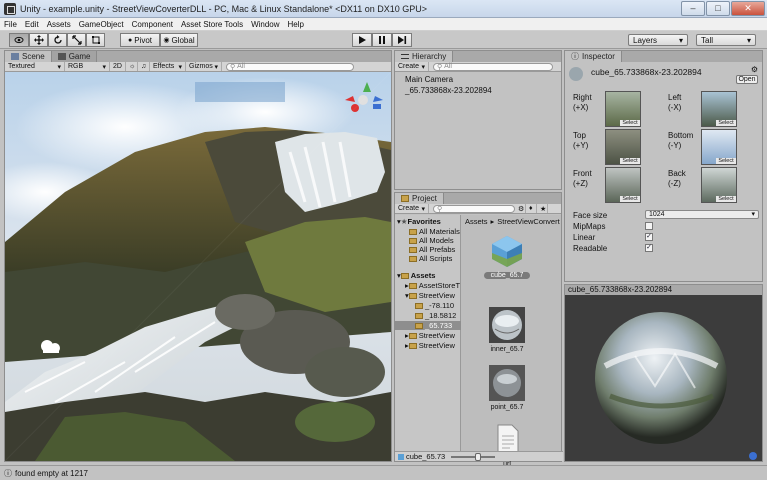 The image size is (767, 480). Describe the element at coordinates (702, 214) in the screenshot. I see `face-size-dropdown: 1024 ▾` at that location.